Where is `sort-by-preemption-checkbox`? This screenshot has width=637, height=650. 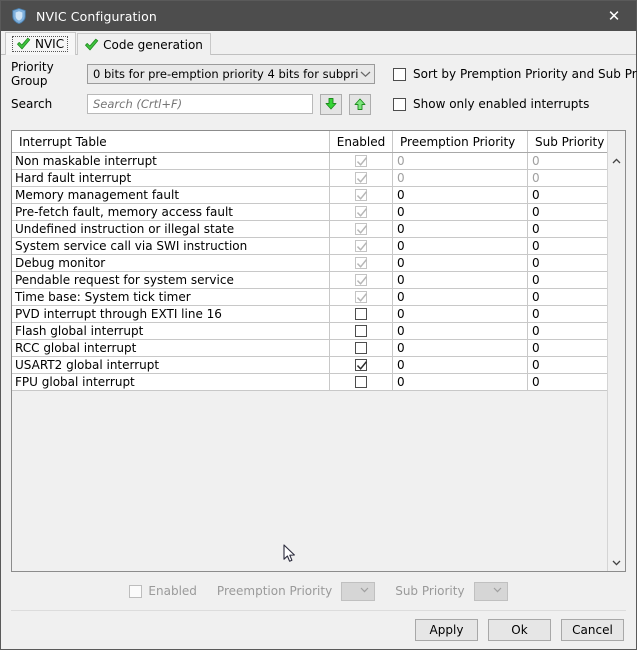 sort-by-preemption-checkbox is located at coordinates (399, 74).